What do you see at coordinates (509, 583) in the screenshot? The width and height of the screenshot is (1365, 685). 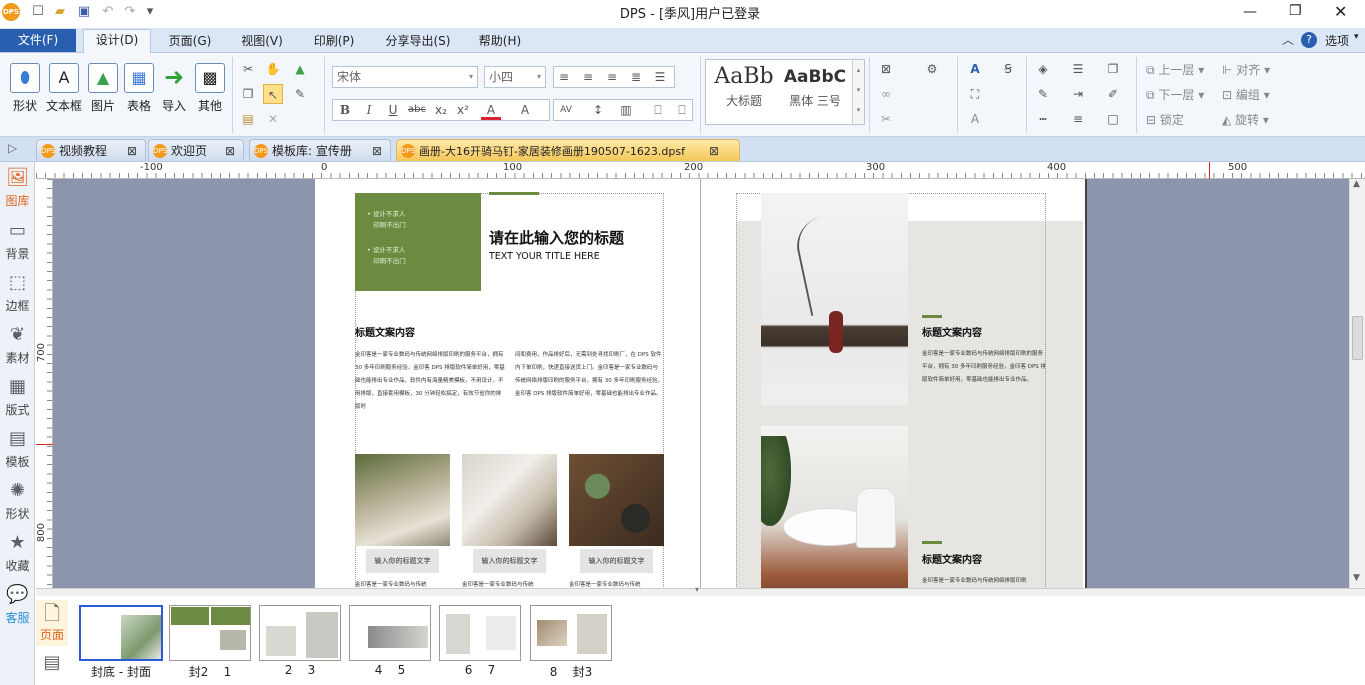 I see `bottom-text-2: 金印客是一家专业数码与传统` at bounding box center [509, 583].